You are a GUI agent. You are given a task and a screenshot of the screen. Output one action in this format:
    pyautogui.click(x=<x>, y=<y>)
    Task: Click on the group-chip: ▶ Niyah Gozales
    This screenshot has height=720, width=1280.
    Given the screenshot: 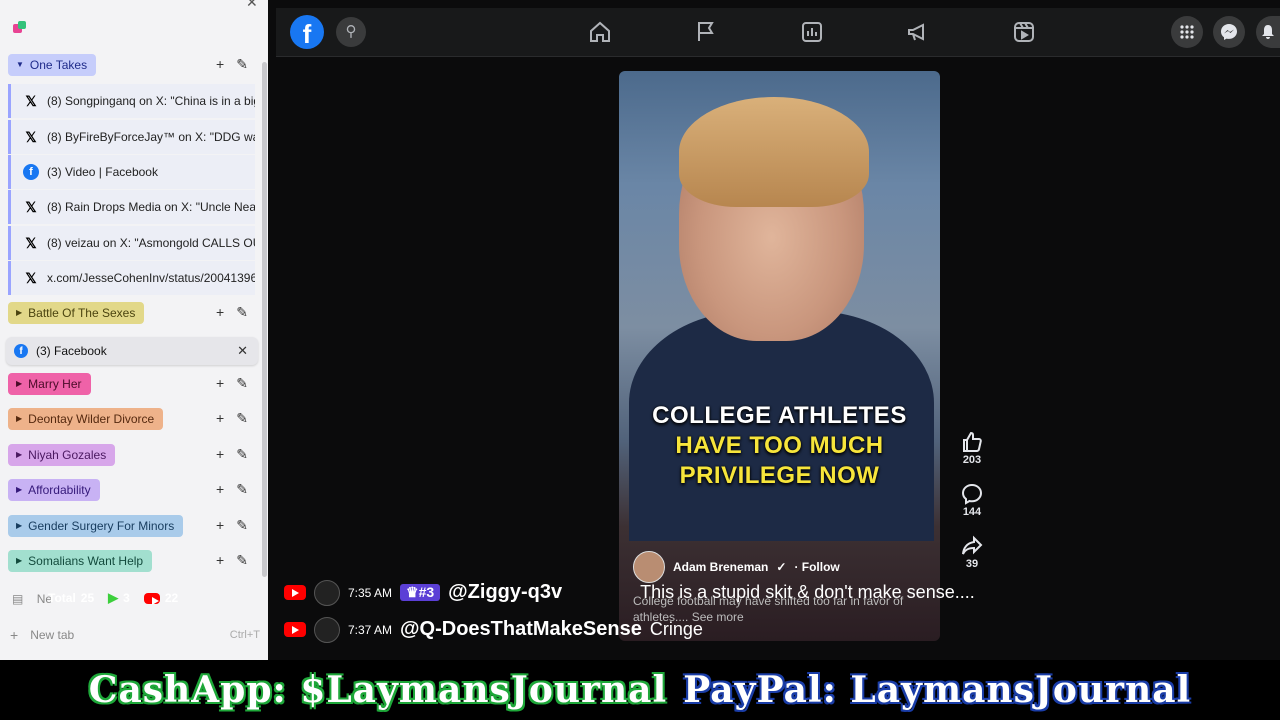 What is the action you would take?
    pyautogui.click(x=62, y=455)
    